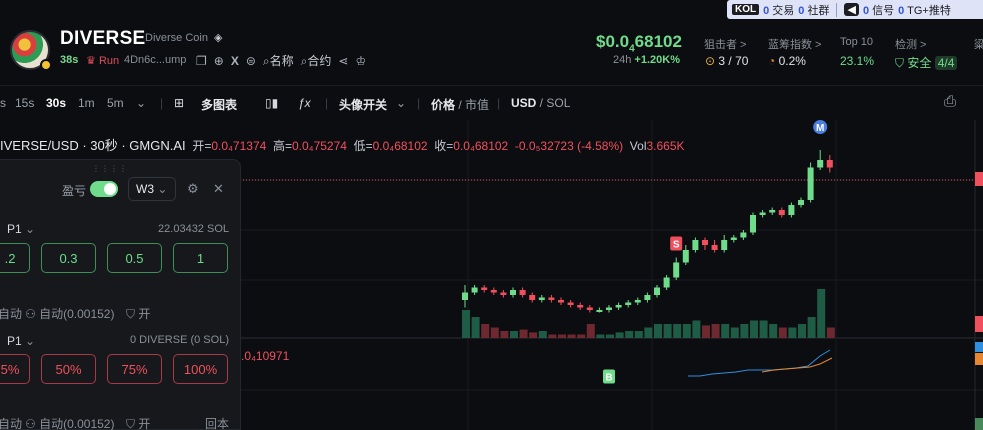 The width and height of the screenshot is (983, 430). I want to click on interval-1m: 1m, so click(86, 103).